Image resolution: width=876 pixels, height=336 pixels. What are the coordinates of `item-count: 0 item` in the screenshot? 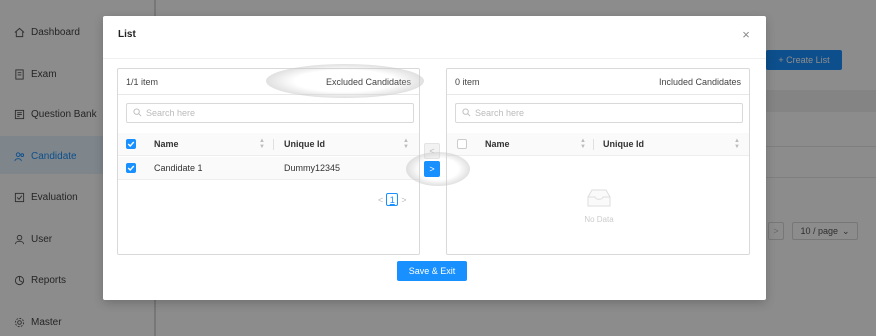 It's located at (467, 82).